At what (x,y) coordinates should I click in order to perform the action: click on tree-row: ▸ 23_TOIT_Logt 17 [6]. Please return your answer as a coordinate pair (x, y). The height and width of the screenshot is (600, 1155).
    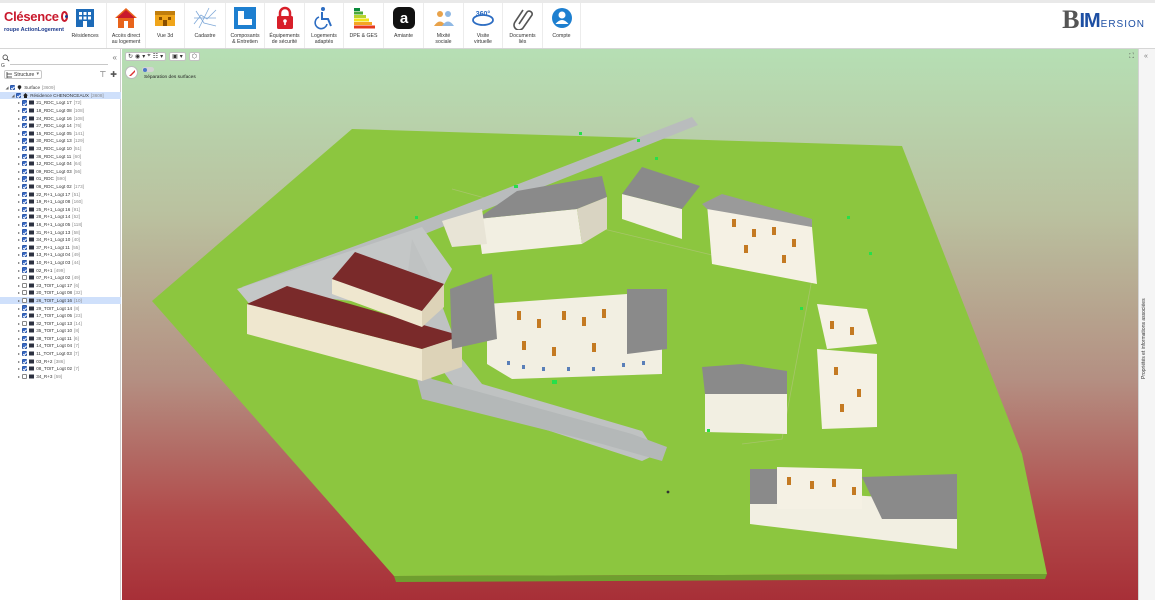
    Looking at the image, I should click on (60, 285).